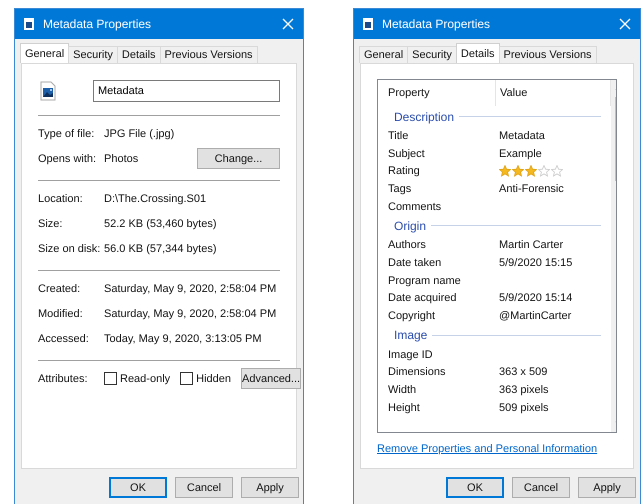 Image resolution: width=644 pixels, height=504 pixels. Describe the element at coordinates (520, 154) in the screenshot. I see `property-value: Example` at that location.